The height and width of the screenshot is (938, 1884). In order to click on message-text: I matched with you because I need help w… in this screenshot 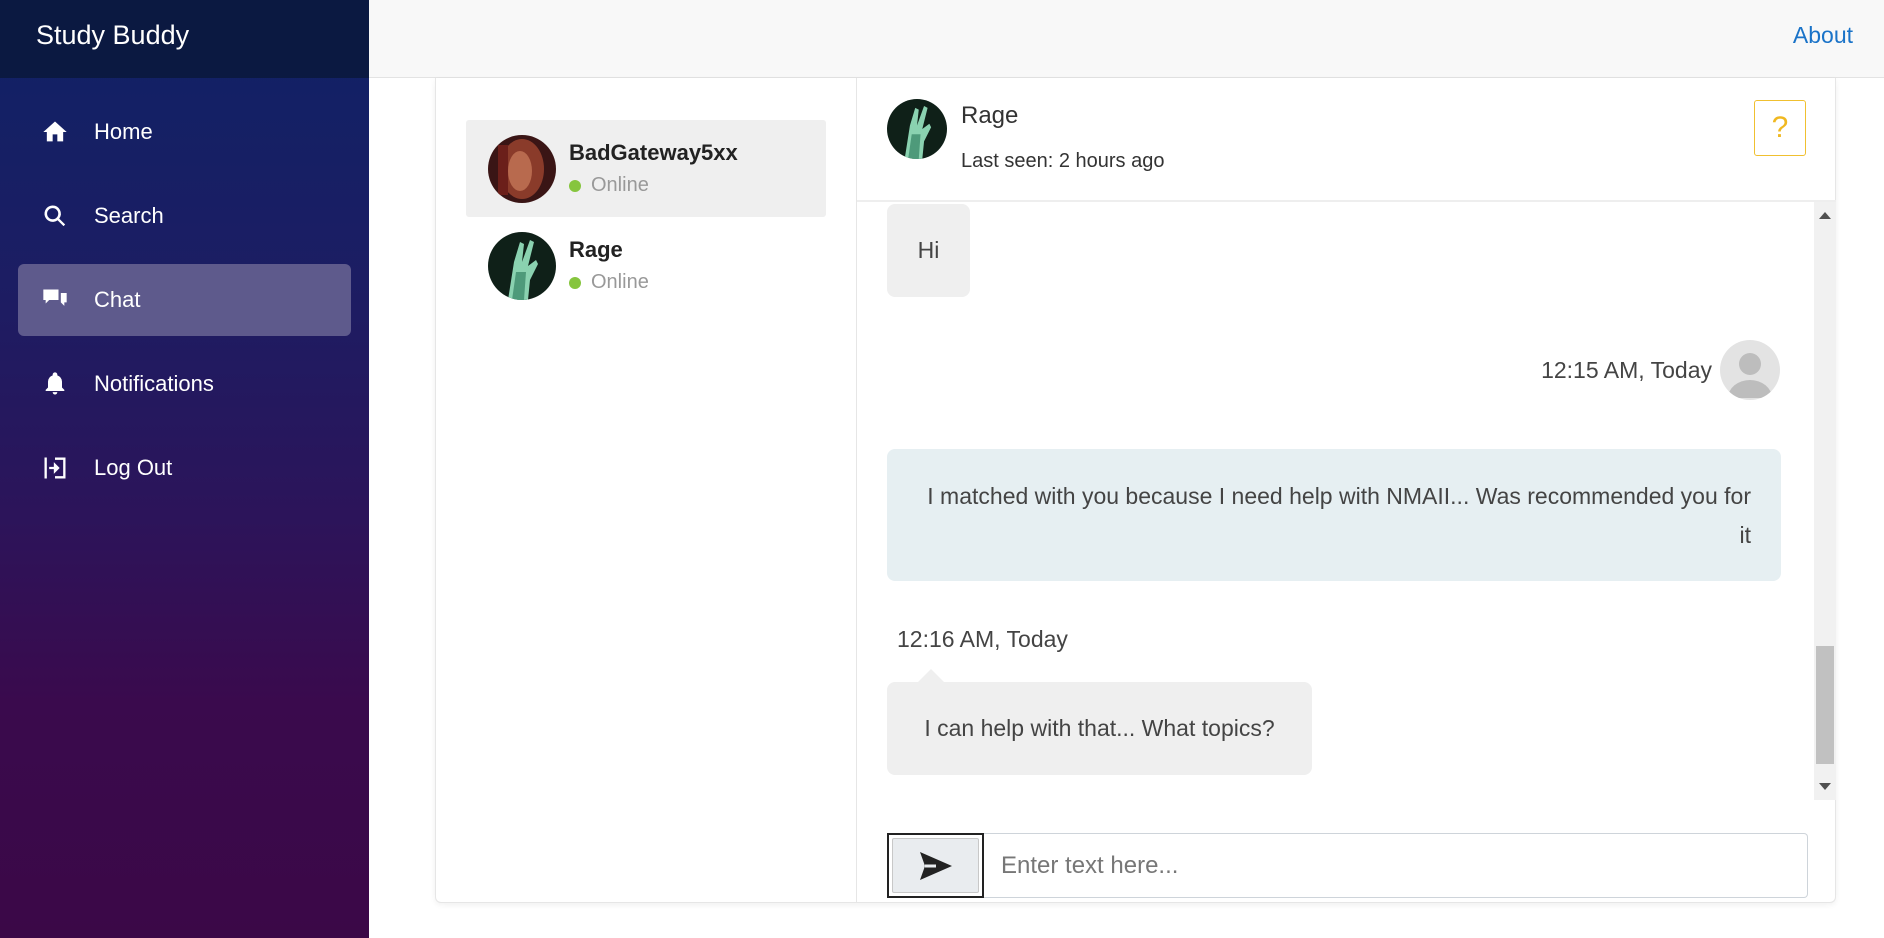, I will do `click(1339, 515)`.